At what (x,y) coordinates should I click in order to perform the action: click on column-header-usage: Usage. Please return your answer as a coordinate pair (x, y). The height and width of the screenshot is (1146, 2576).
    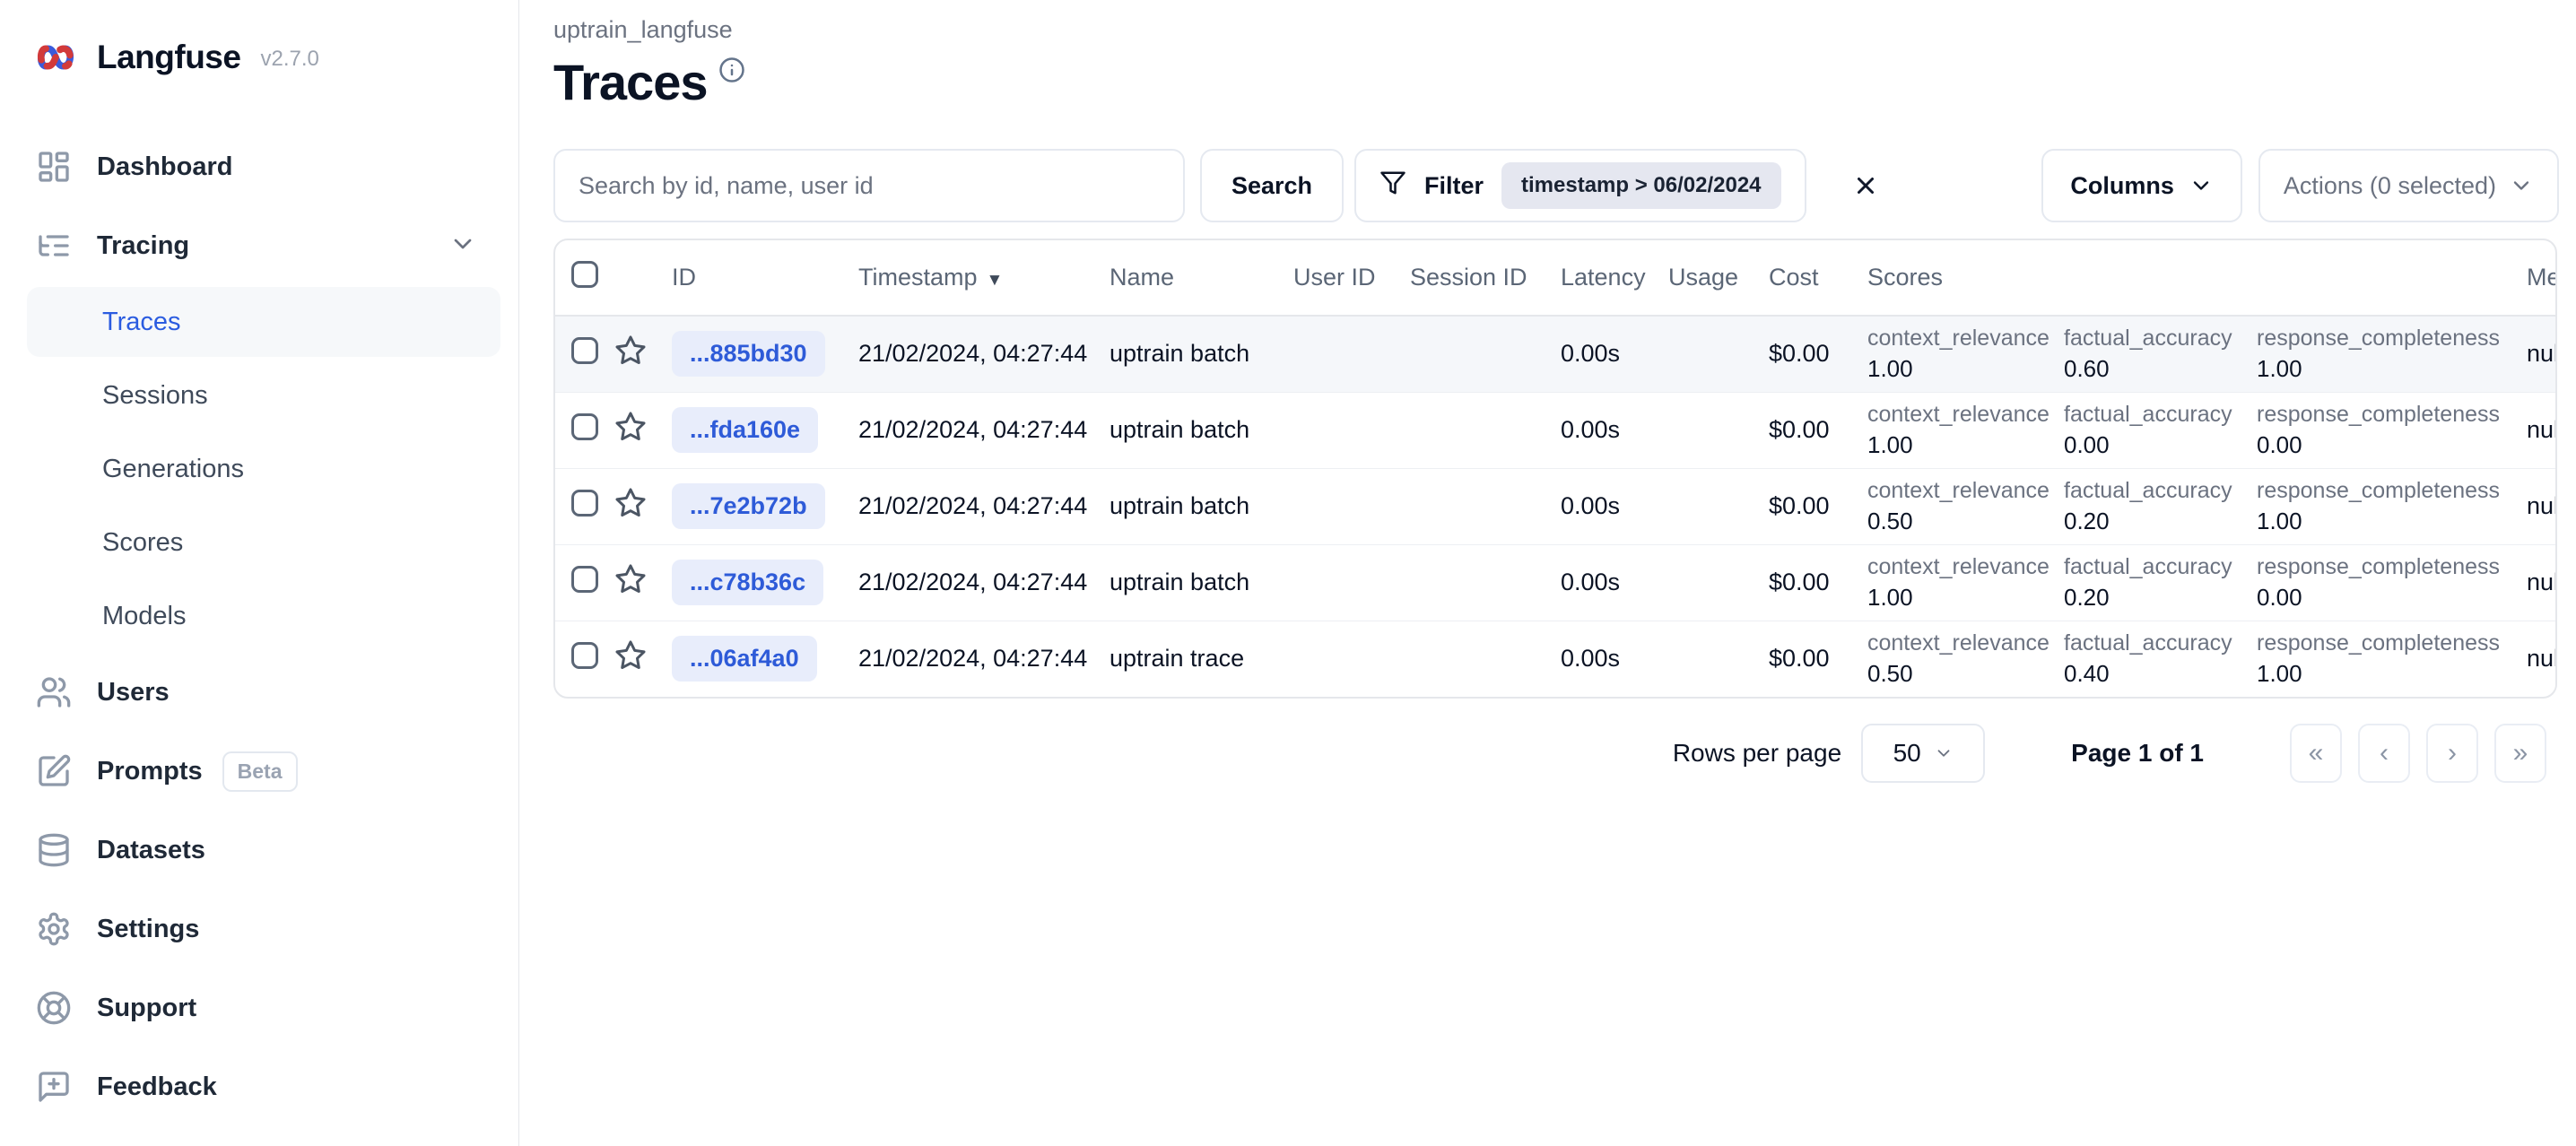
    Looking at the image, I should click on (1718, 278).